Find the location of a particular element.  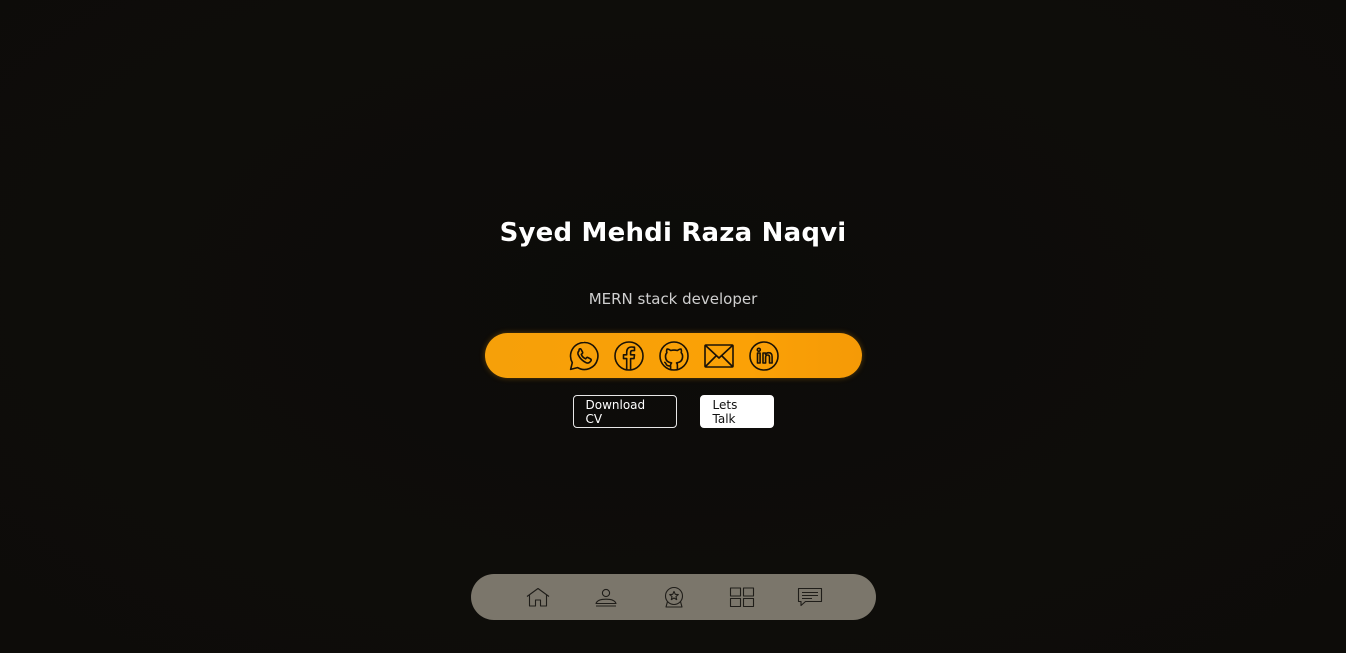

bottom-navigation is located at coordinates (673, 597).